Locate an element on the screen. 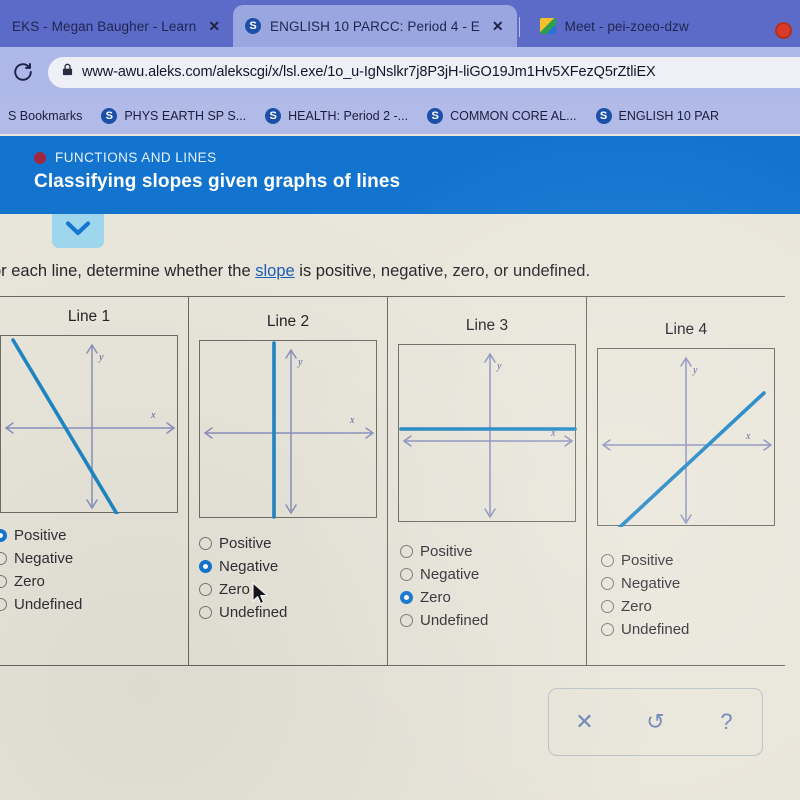 The height and width of the screenshot is (800, 800). help-icon: ? is located at coordinates (727, 722).